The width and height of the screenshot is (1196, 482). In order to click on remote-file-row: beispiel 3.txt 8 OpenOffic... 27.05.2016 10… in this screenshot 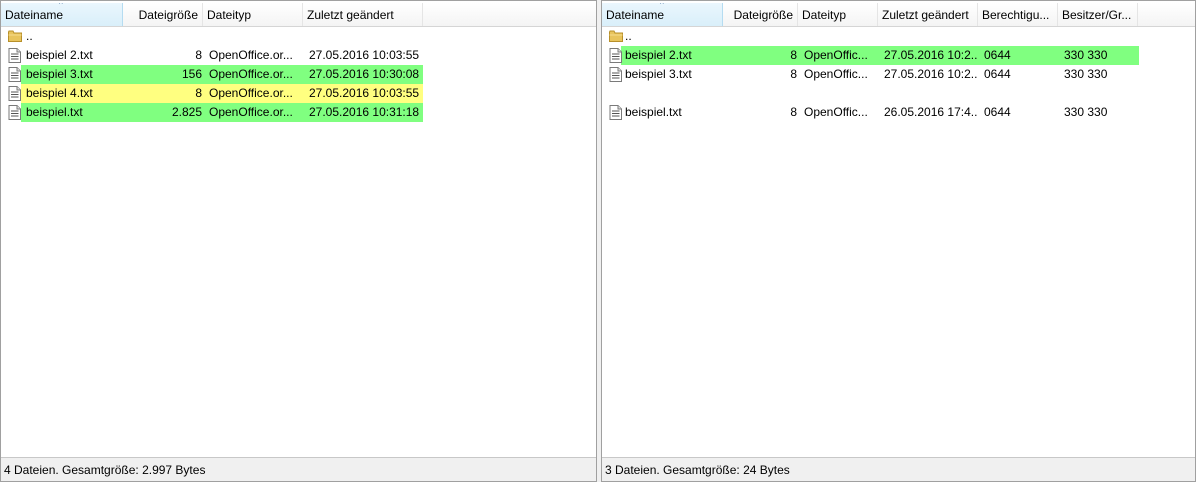, I will do `click(872, 74)`.